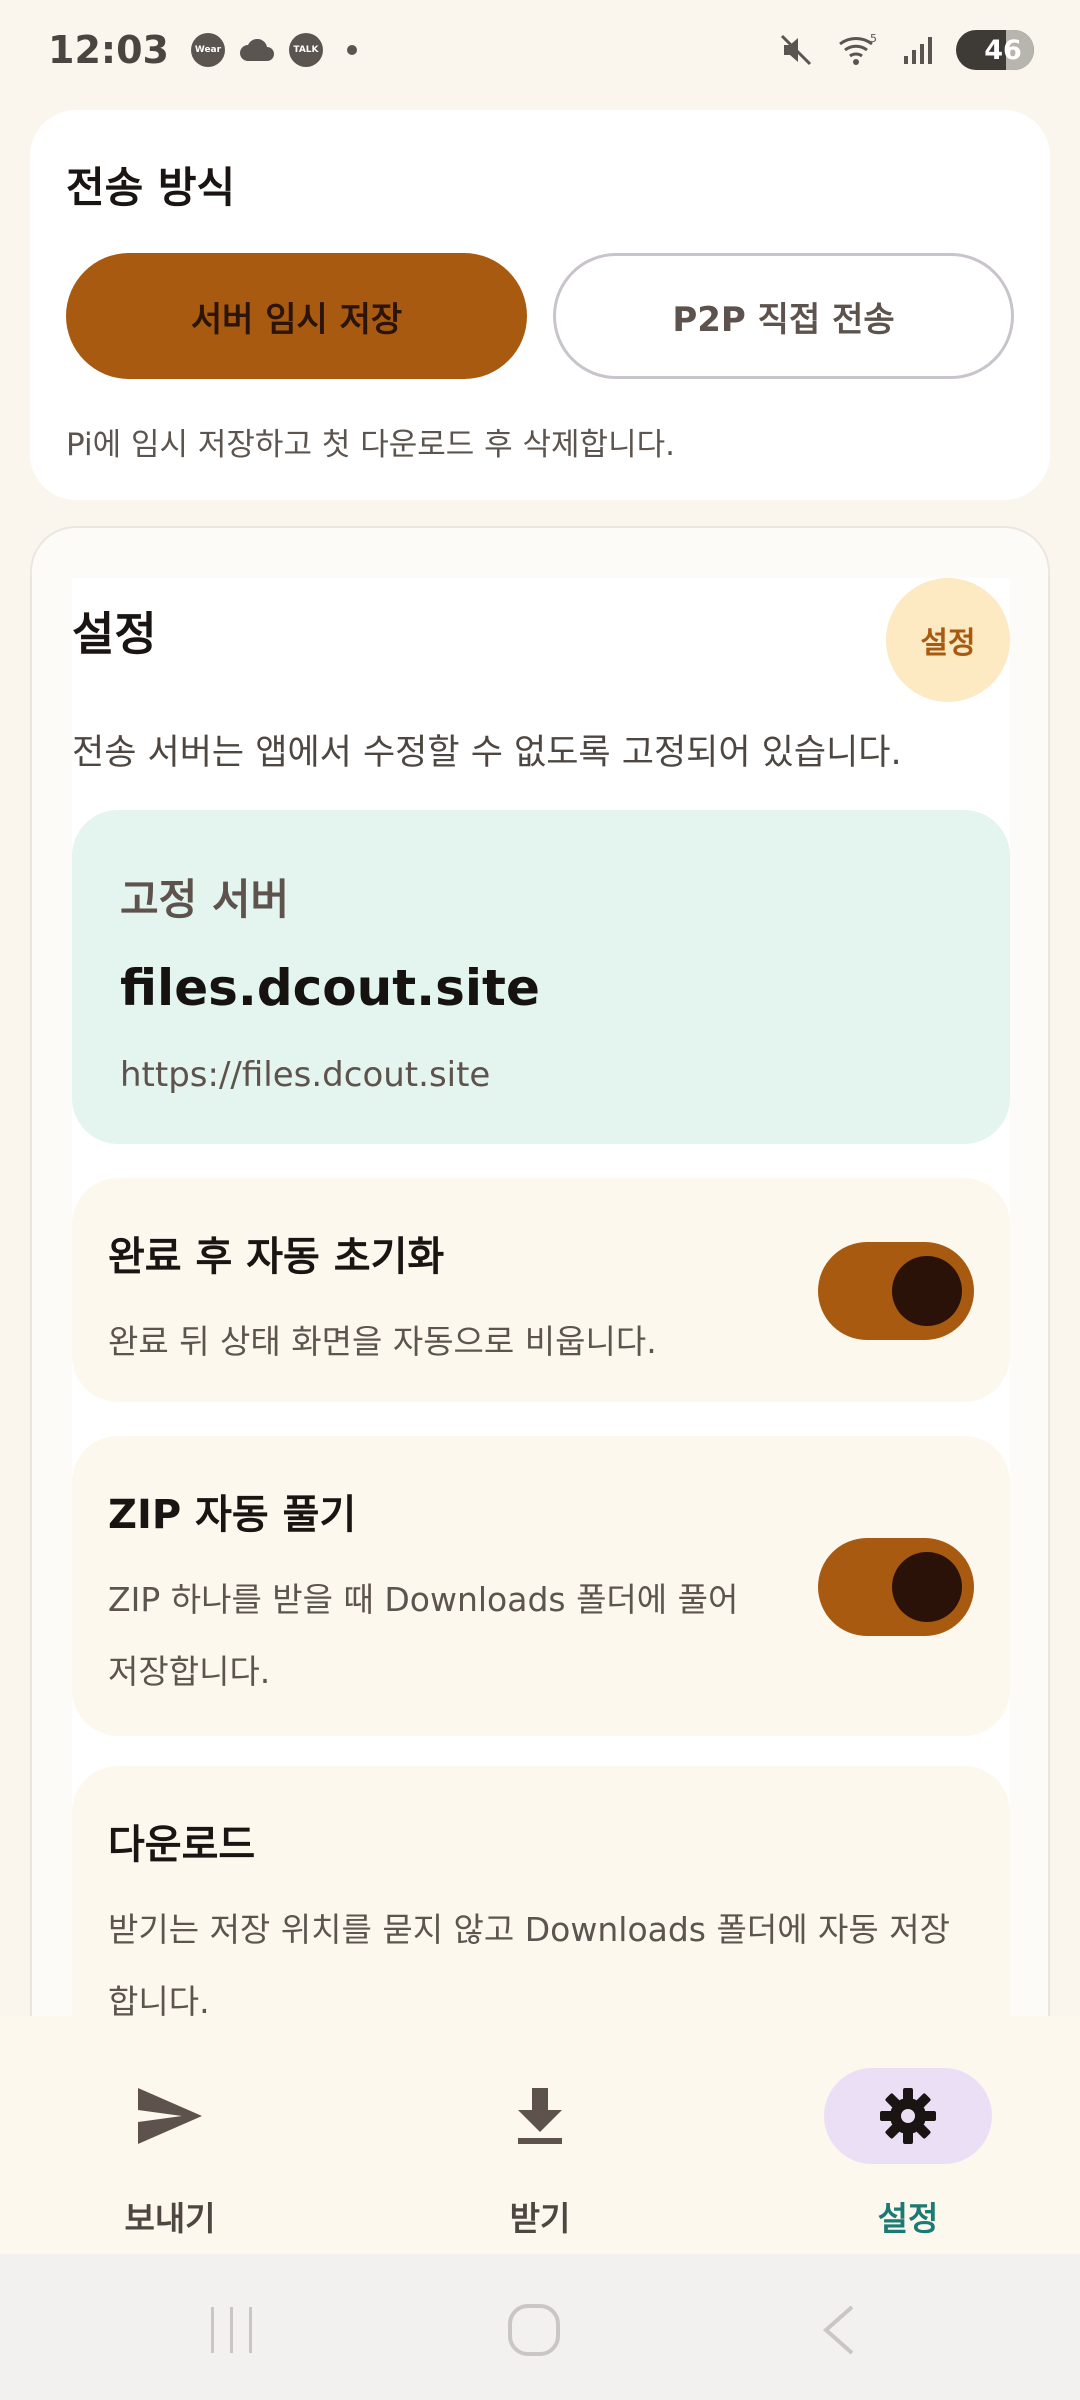  What do you see at coordinates (918, 50) in the screenshot?
I see `cell-signal-icon` at bounding box center [918, 50].